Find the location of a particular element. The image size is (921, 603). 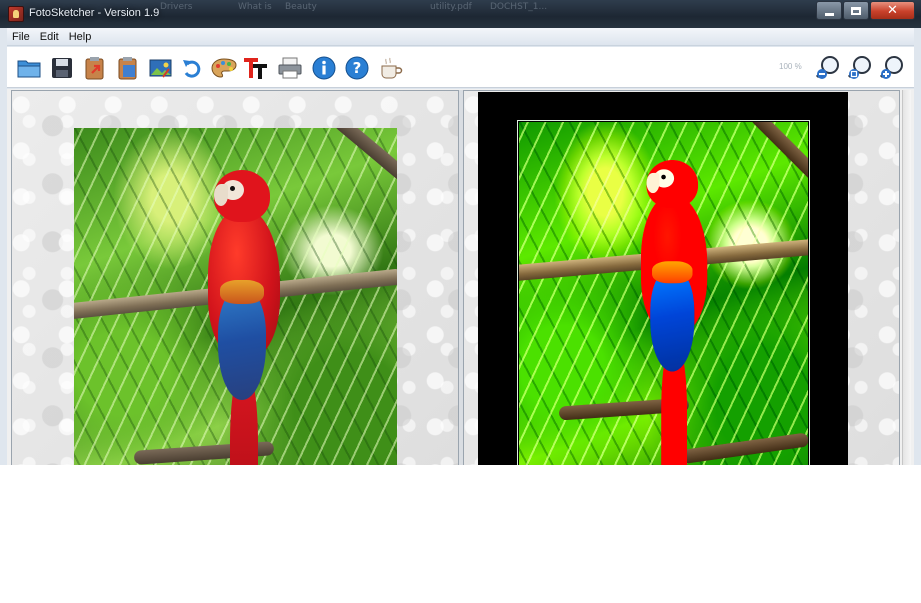

text-icon is located at coordinates (255, 68).